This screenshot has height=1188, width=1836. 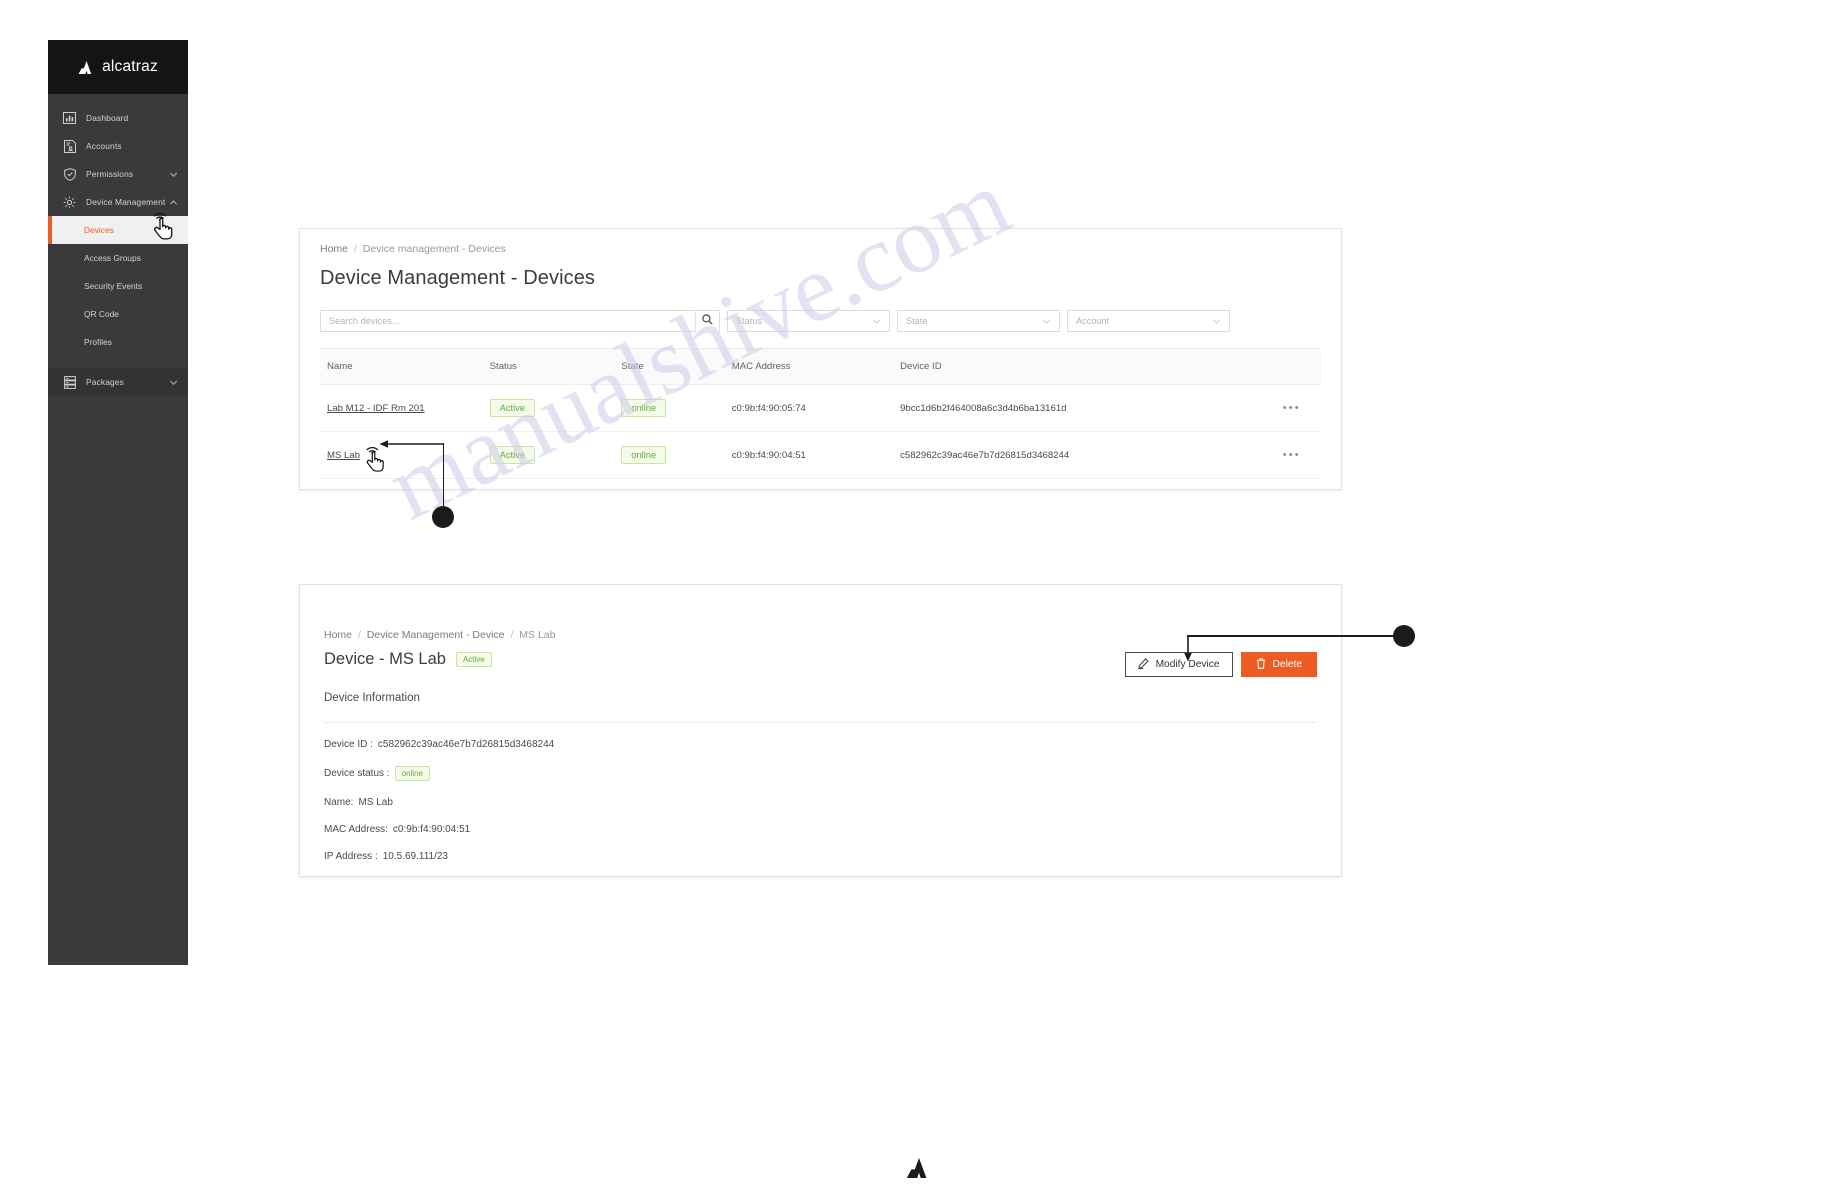 What do you see at coordinates (1081, 366) in the screenshot?
I see `column-header-device-id: Device ID` at bounding box center [1081, 366].